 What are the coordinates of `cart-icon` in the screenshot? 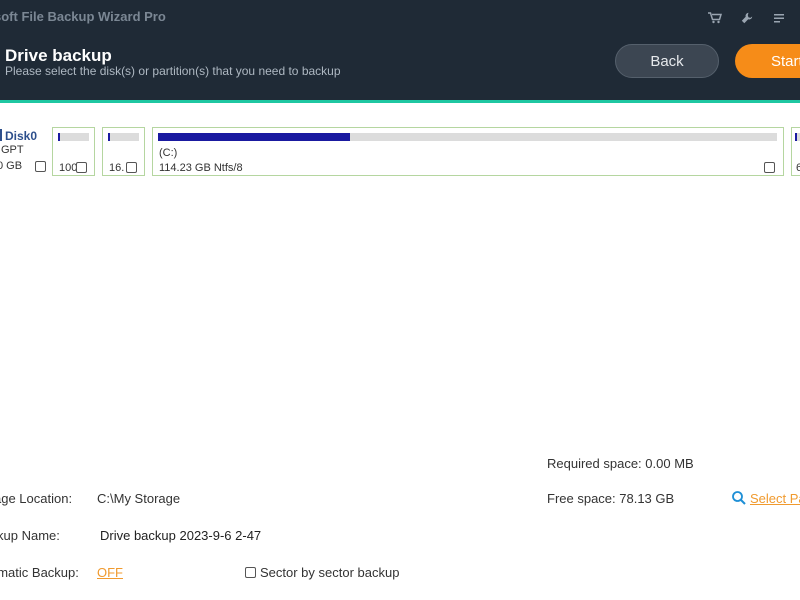 It's located at (715, 18).